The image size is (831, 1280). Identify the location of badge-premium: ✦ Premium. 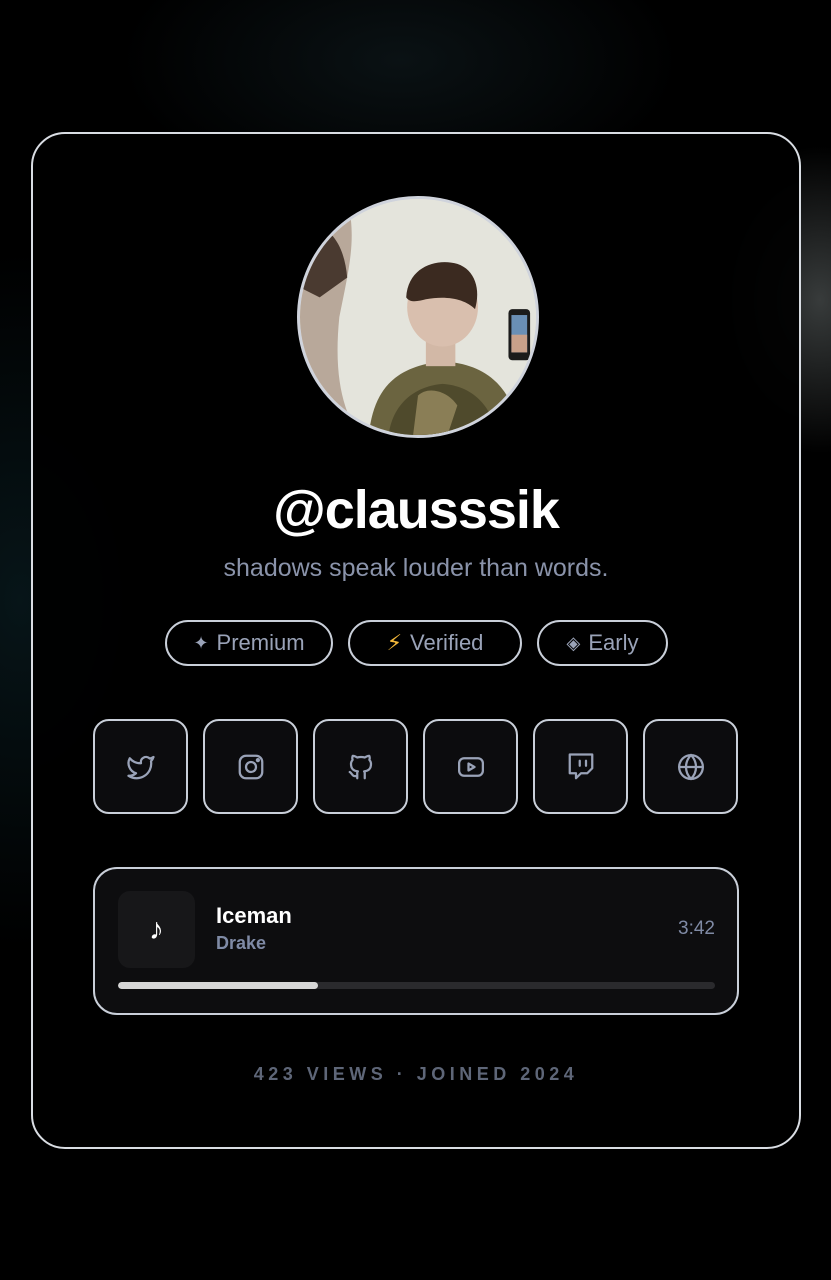
(249, 643).